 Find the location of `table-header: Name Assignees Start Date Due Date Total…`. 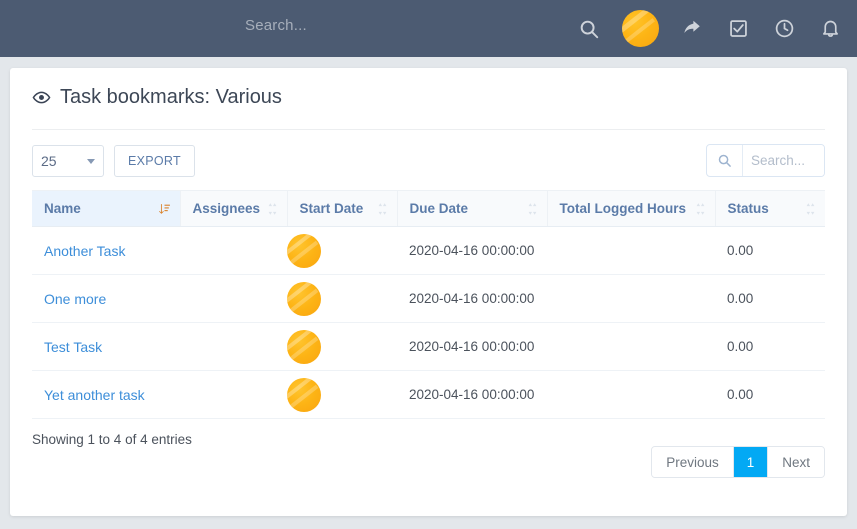

table-header: Name Assignees Start Date Due Date Total… is located at coordinates (428, 208).